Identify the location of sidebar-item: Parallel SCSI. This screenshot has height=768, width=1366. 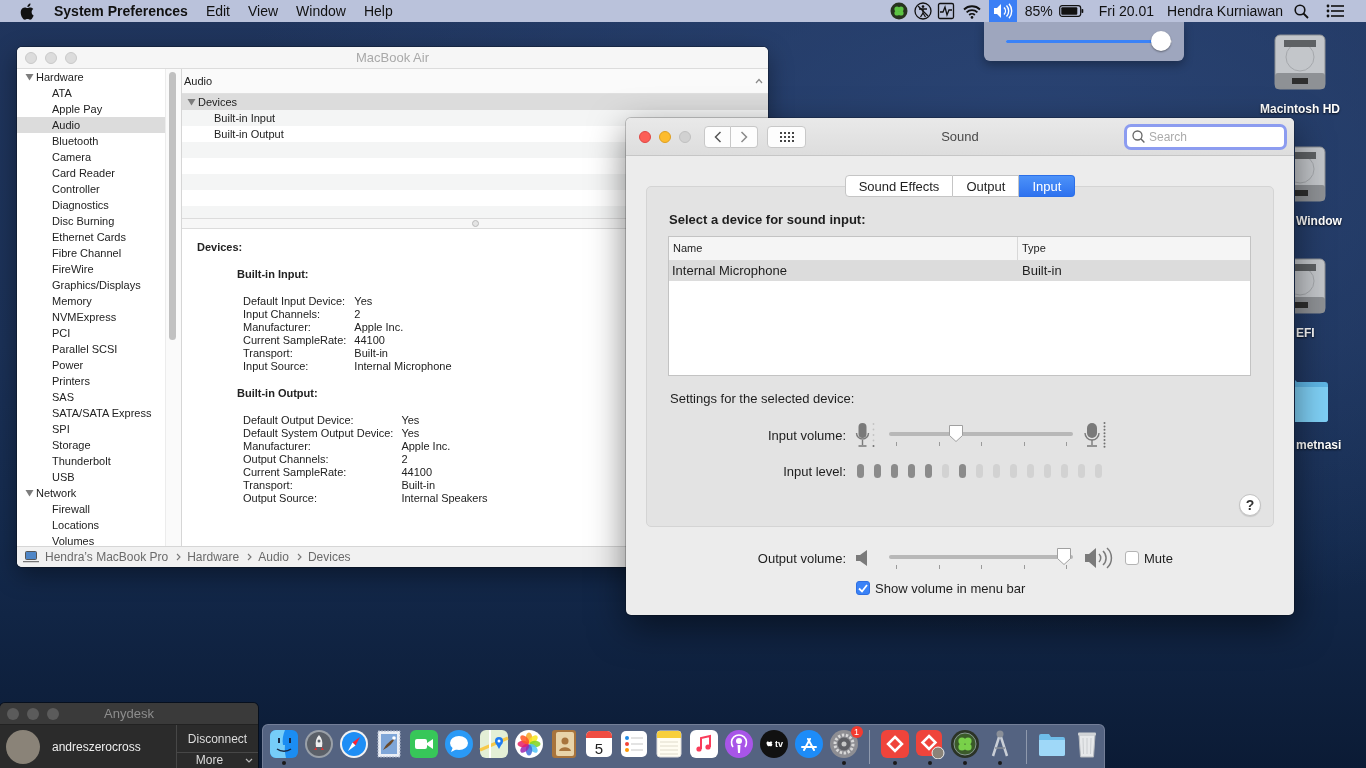
(91, 349).